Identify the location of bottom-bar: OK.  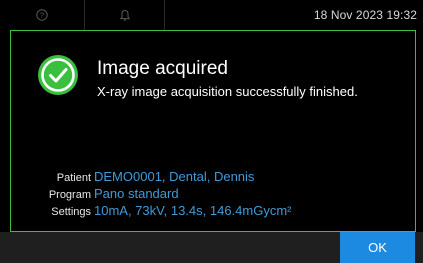
(211, 247).